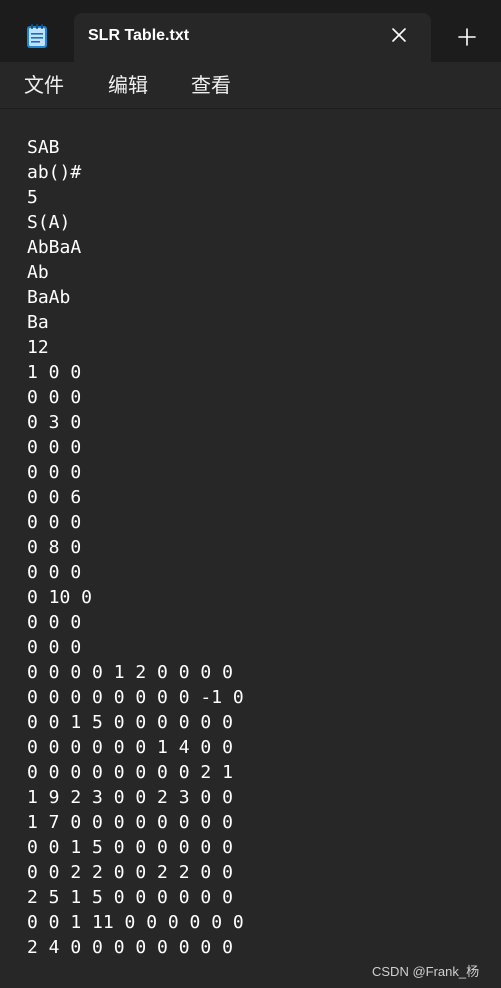 The image size is (501, 988). I want to click on text-line: Ba, so click(257, 322).